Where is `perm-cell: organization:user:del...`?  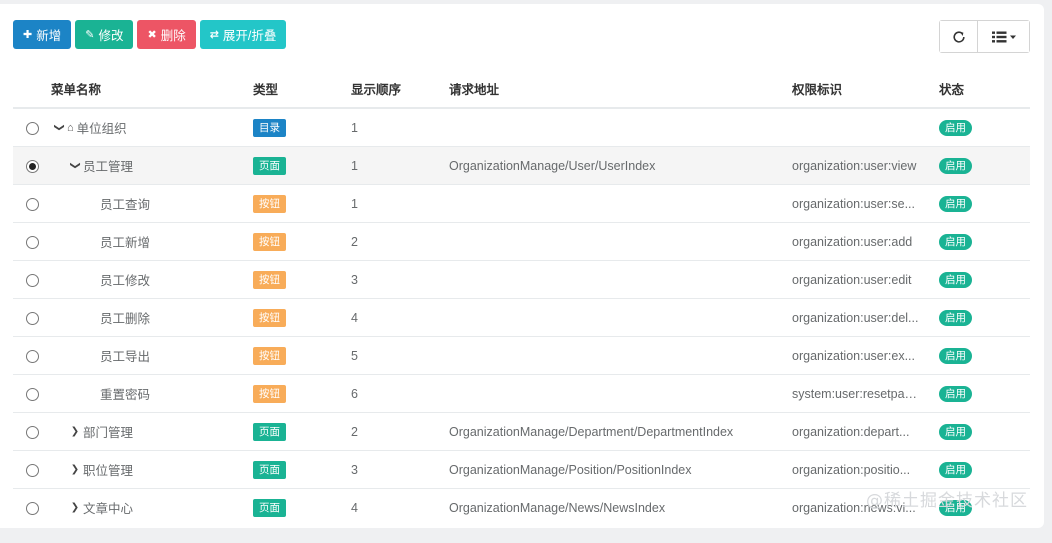 perm-cell: organization:user:del... is located at coordinates (865, 317).